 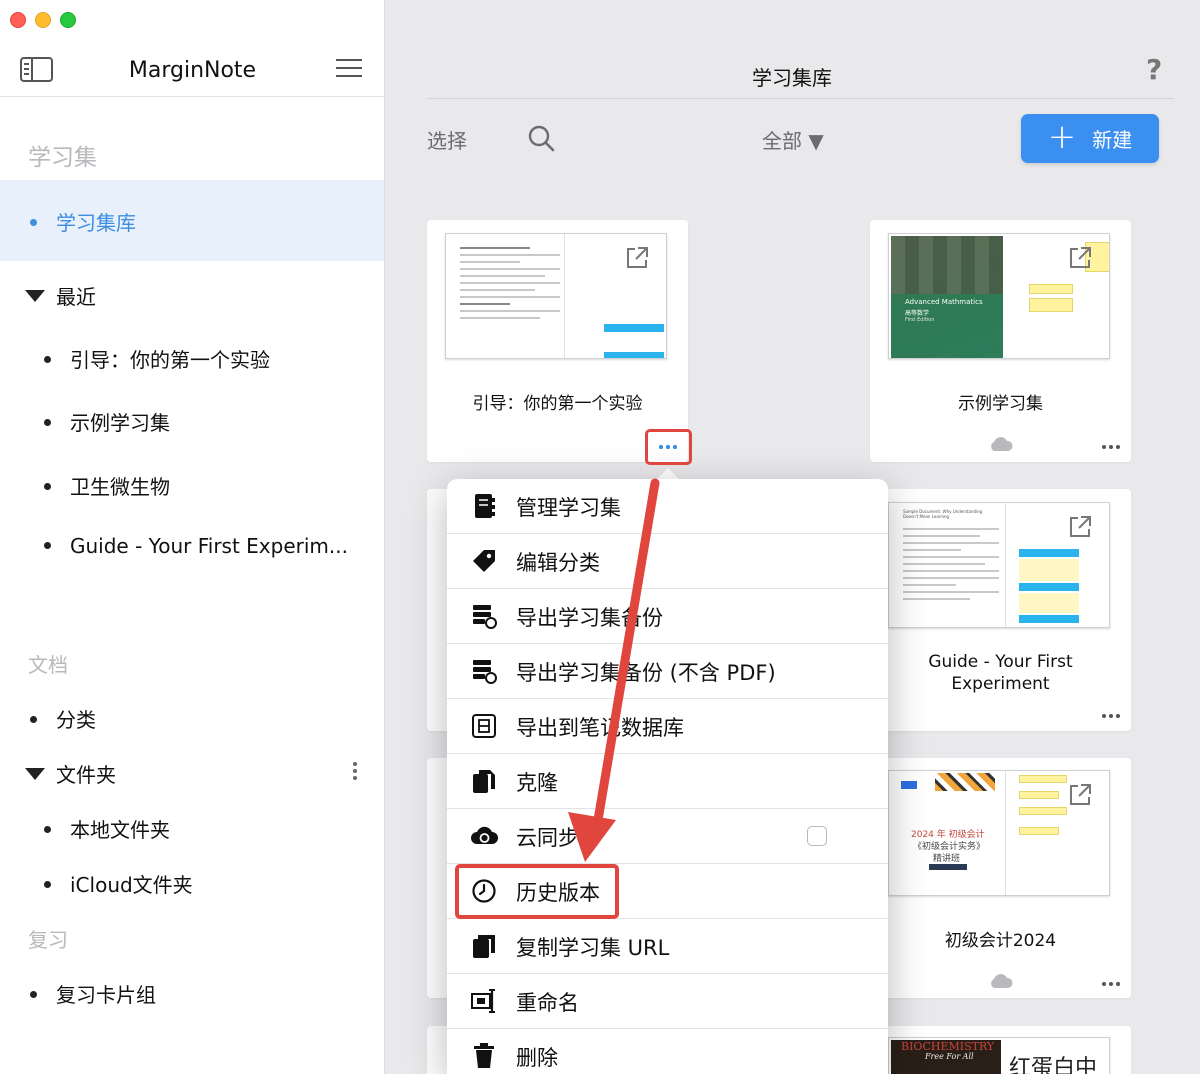 I want to click on menu-item-label: 导出学习集备份, so click(x=589, y=618).